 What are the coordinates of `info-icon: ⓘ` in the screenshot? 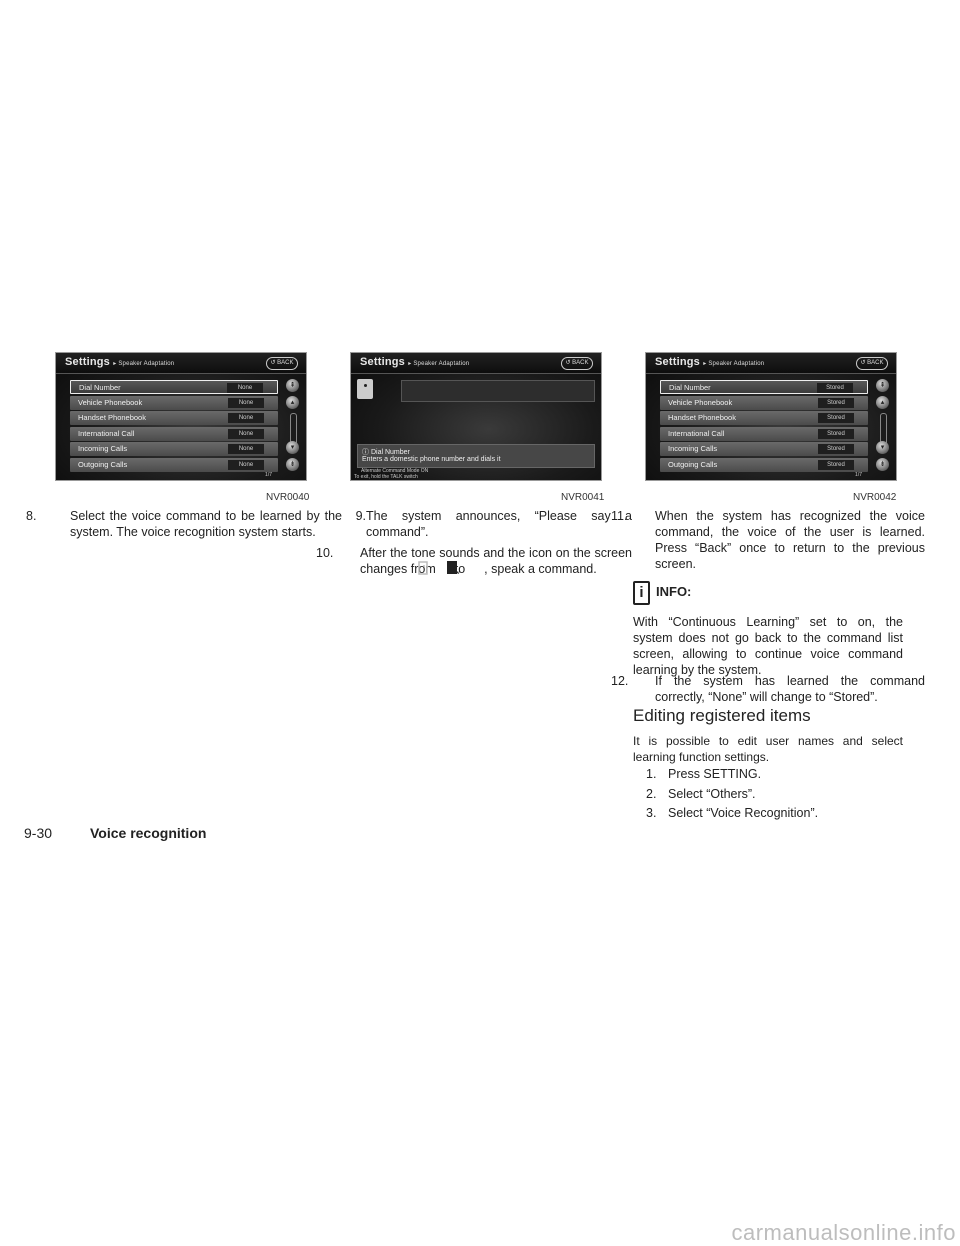 It's located at (365, 452).